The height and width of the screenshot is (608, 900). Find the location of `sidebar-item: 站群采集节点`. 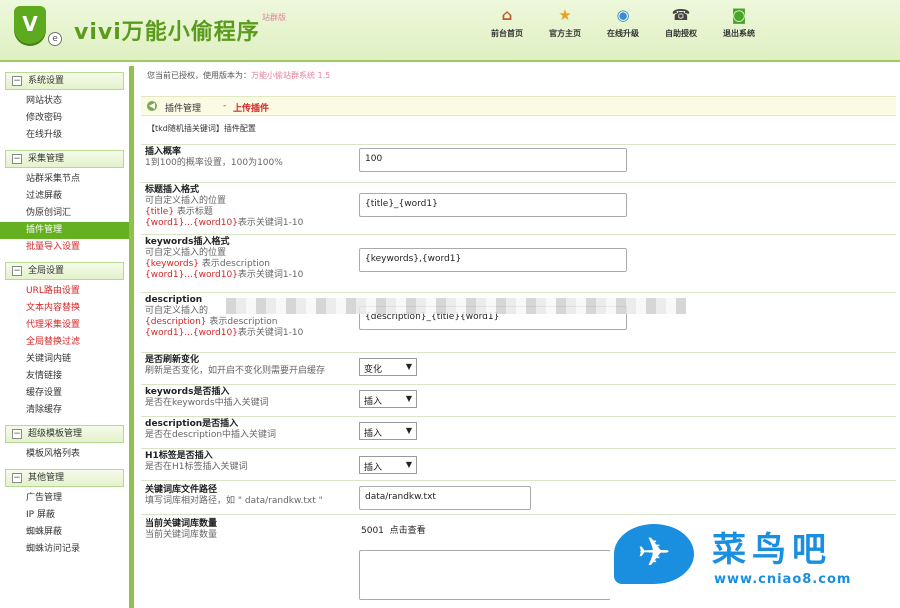

sidebar-item: 站群采集节点 is located at coordinates (64, 179).